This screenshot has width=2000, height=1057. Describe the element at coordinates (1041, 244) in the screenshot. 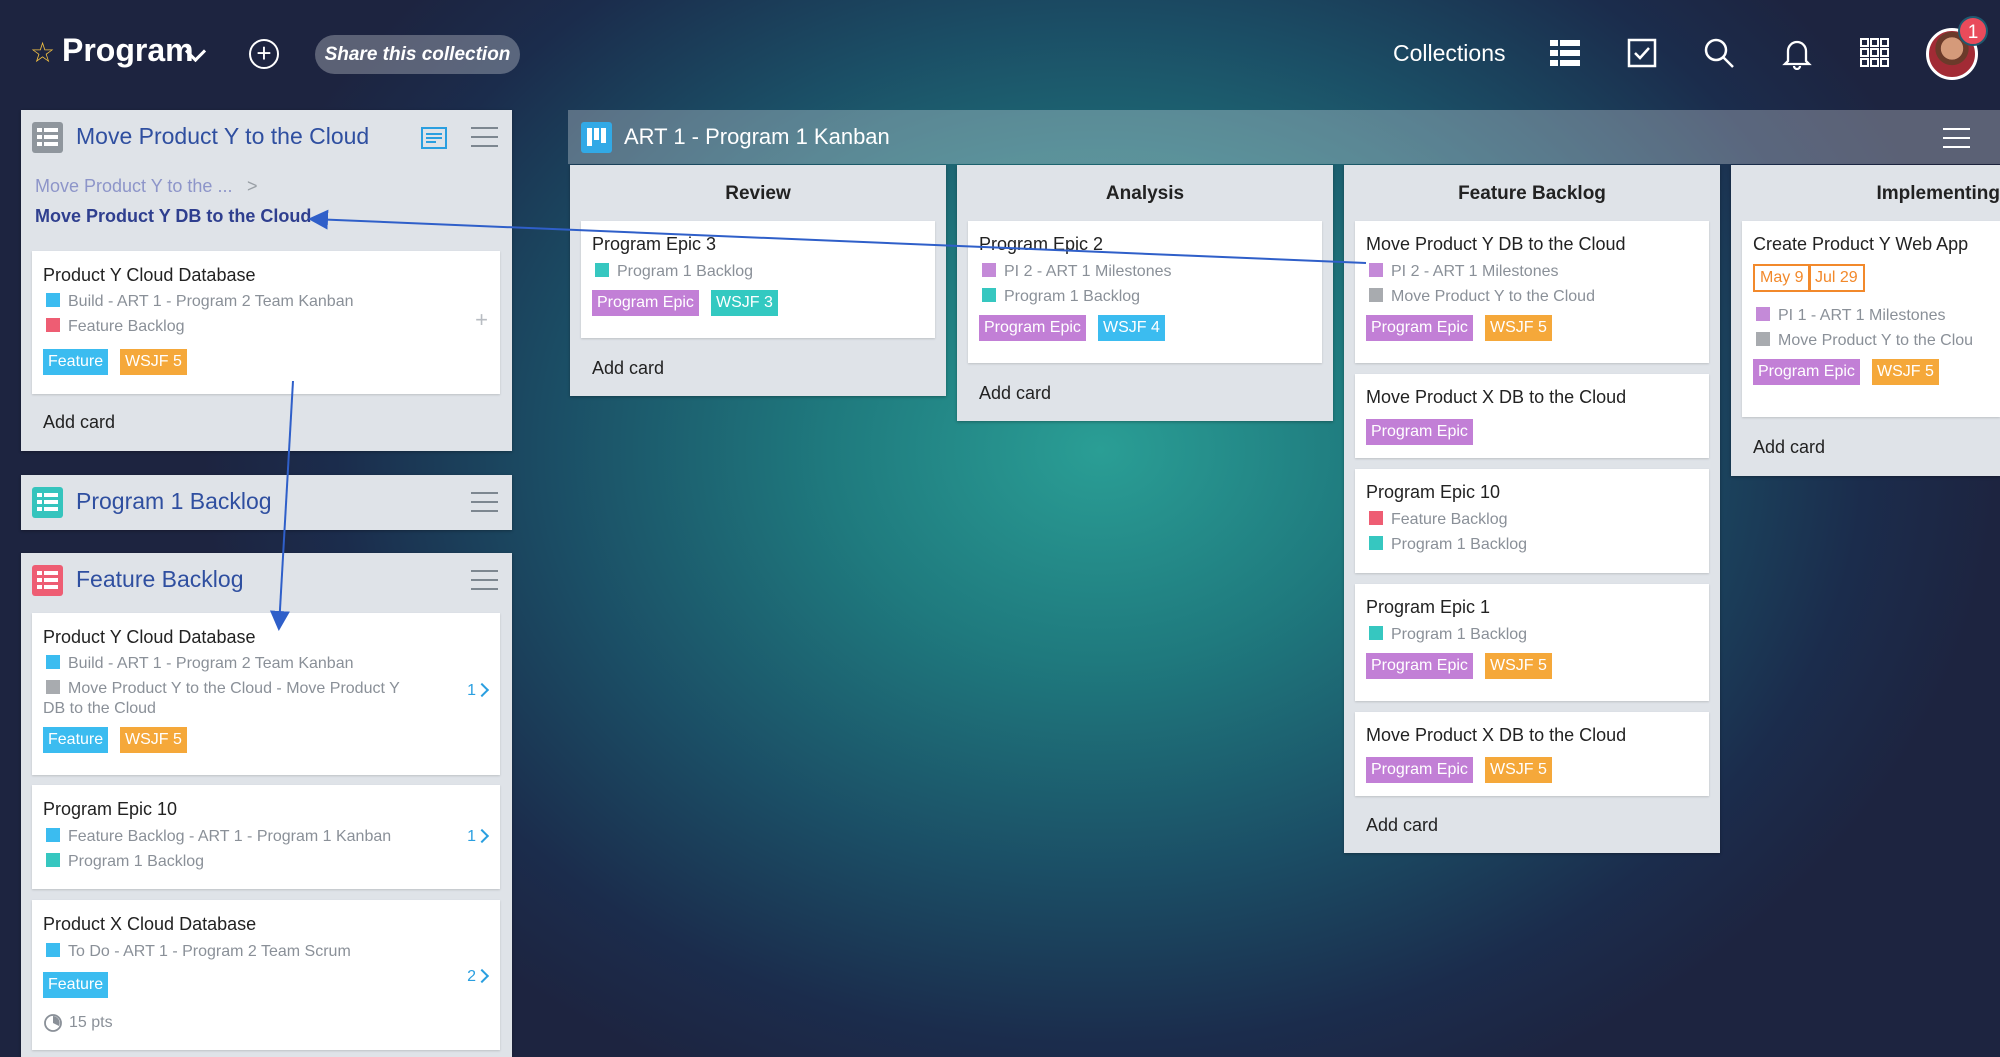

I see `card-title: Program Epic 2` at that location.